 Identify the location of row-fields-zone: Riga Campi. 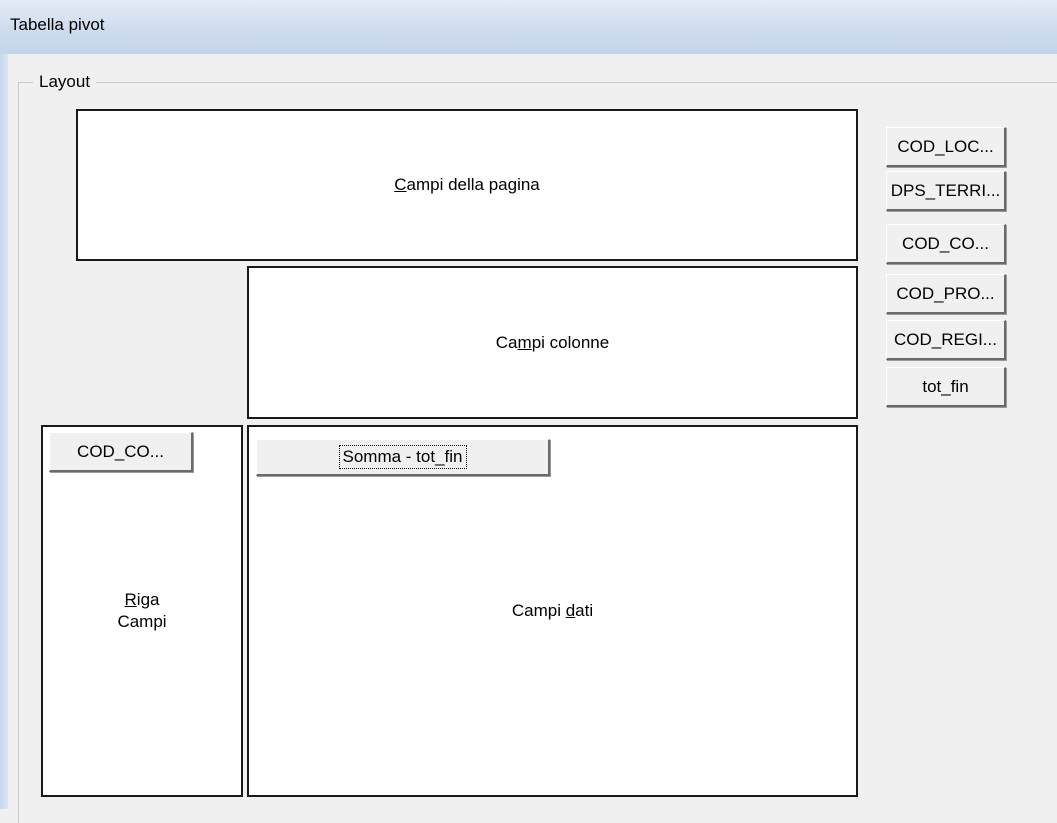
(142, 611).